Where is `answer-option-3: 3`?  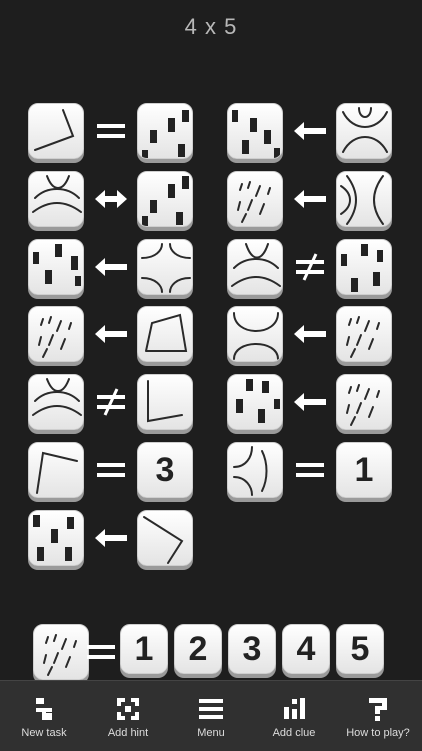
answer-option-3: 3 is located at coordinates (252, 649).